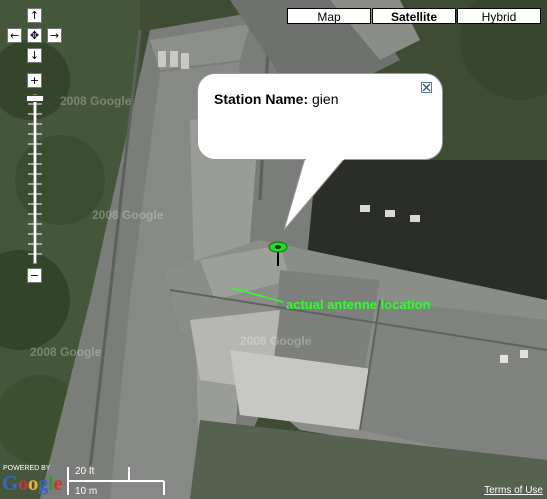 The image size is (547, 499). What do you see at coordinates (329, 16) in the screenshot?
I see `map-type-map-button: Map` at bounding box center [329, 16].